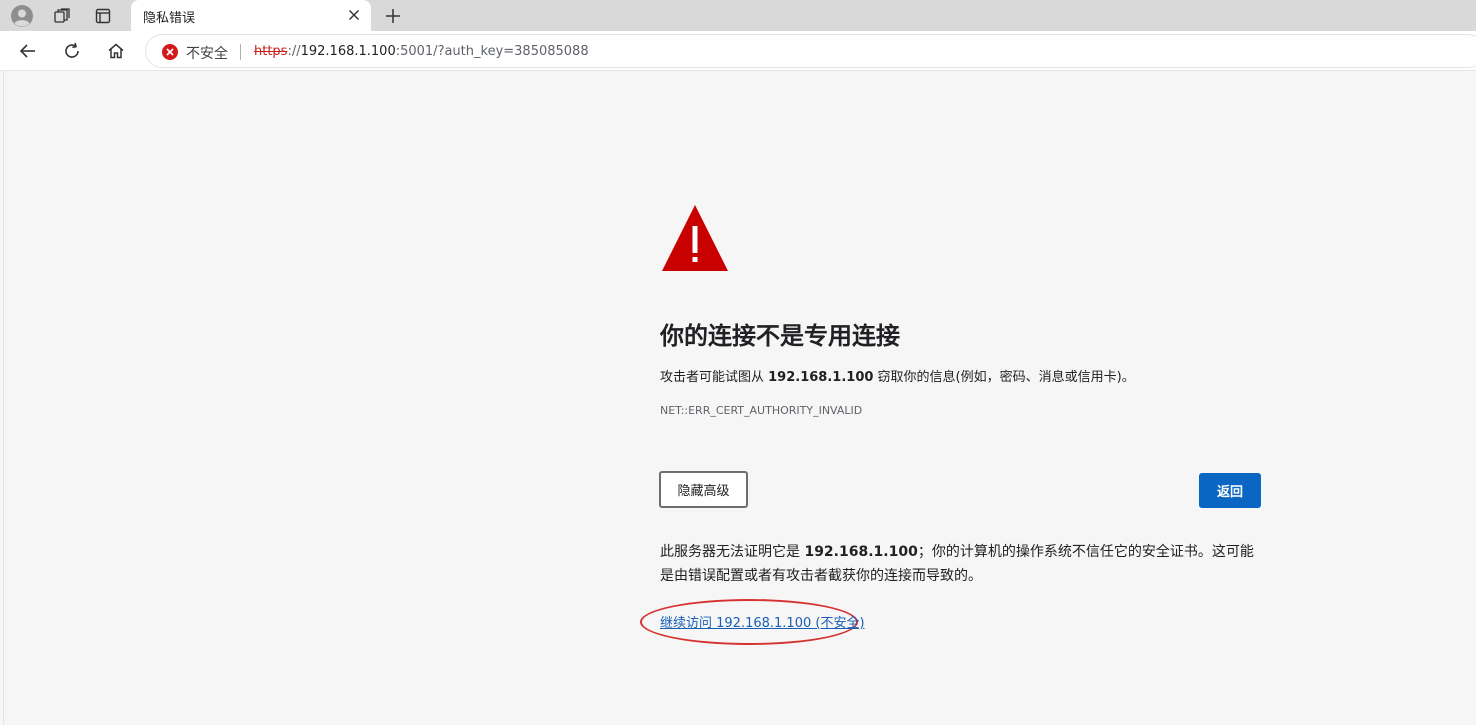 This screenshot has height=725, width=1476. I want to click on collections-icon, so click(62, 16).